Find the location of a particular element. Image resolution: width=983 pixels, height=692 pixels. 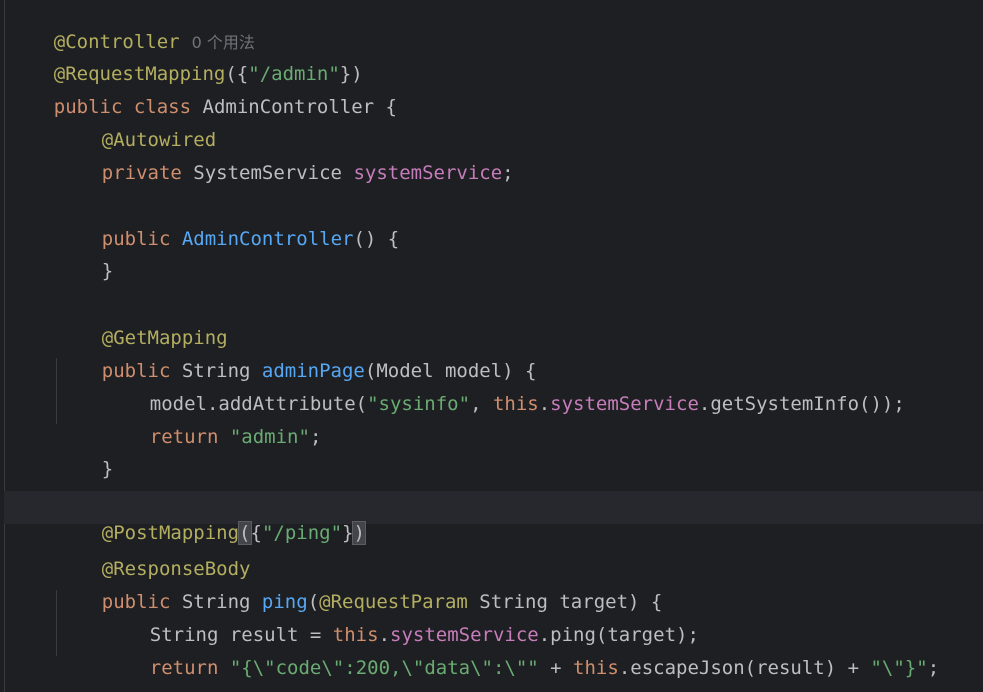

code-line-current: @PostMapping({"/ping"}) is located at coordinates (493, 518).